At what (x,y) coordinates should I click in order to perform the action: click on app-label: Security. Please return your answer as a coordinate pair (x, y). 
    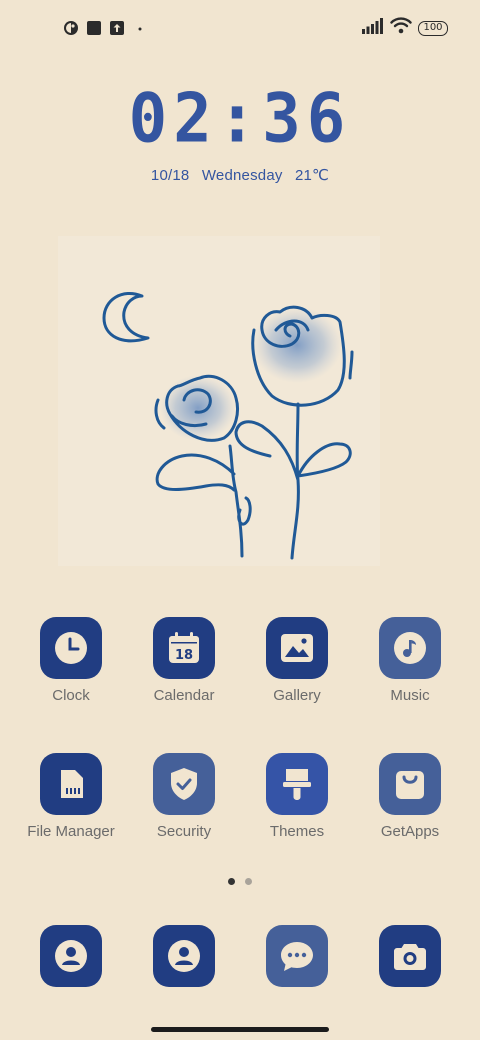
    Looking at the image, I should click on (184, 831).